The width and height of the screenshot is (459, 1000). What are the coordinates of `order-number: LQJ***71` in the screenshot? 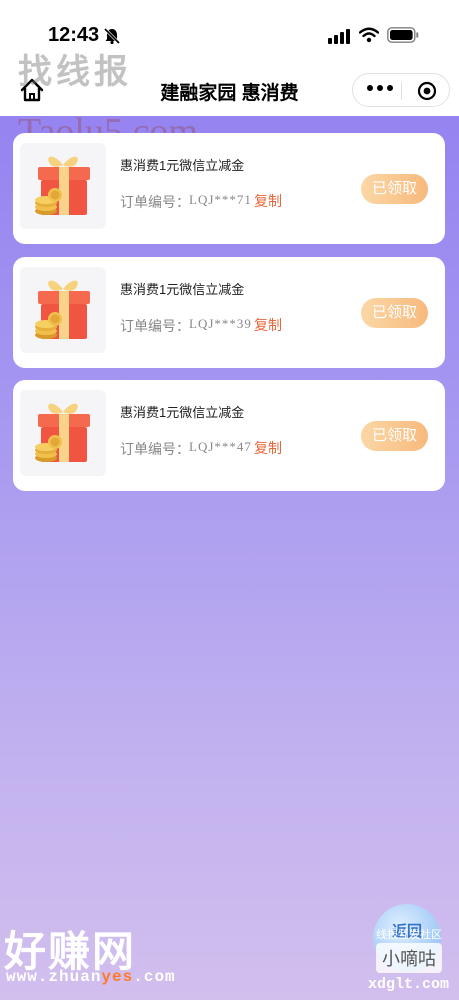 It's located at (220, 199).